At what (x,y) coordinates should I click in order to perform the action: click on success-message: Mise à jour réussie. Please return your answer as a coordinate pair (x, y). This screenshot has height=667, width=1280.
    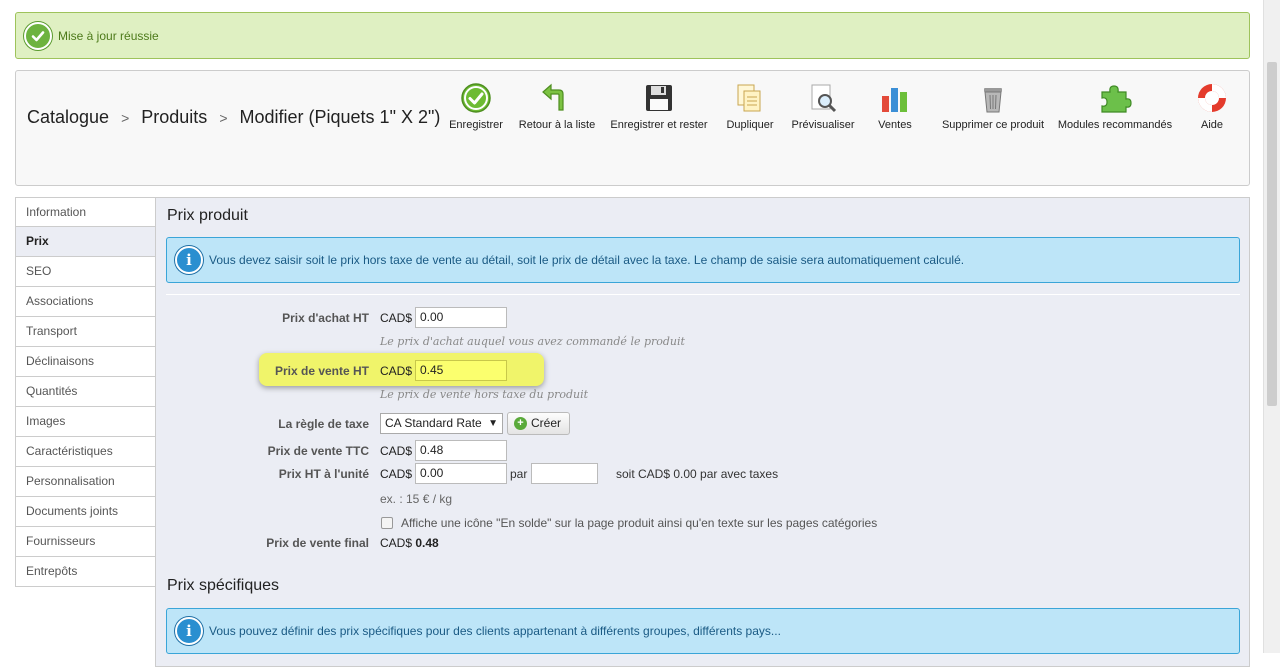
    Looking at the image, I should click on (108, 35).